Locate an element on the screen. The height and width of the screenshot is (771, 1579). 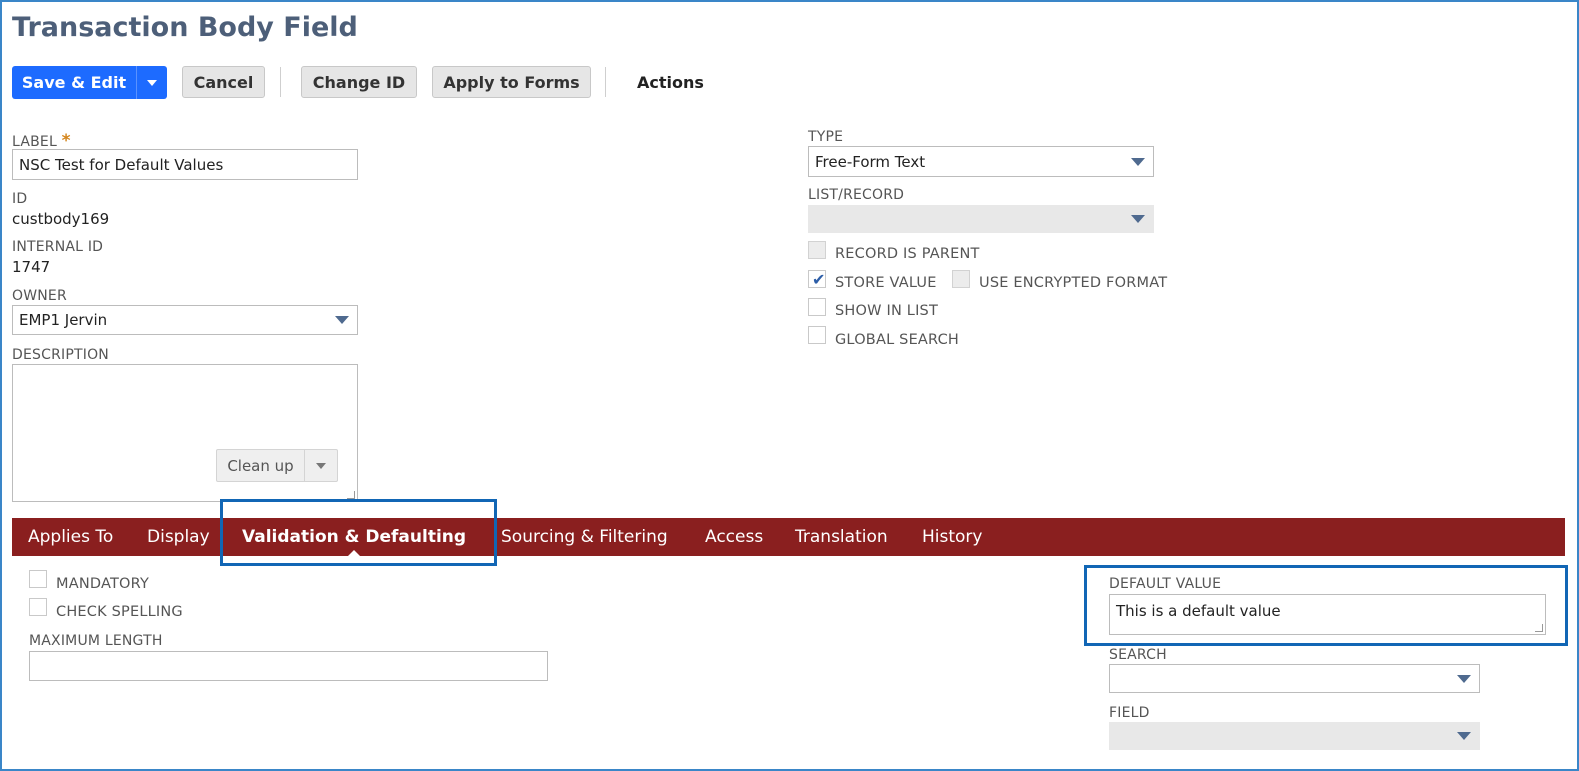
label-field-label: LABEL * is located at coordinates (41, 141).